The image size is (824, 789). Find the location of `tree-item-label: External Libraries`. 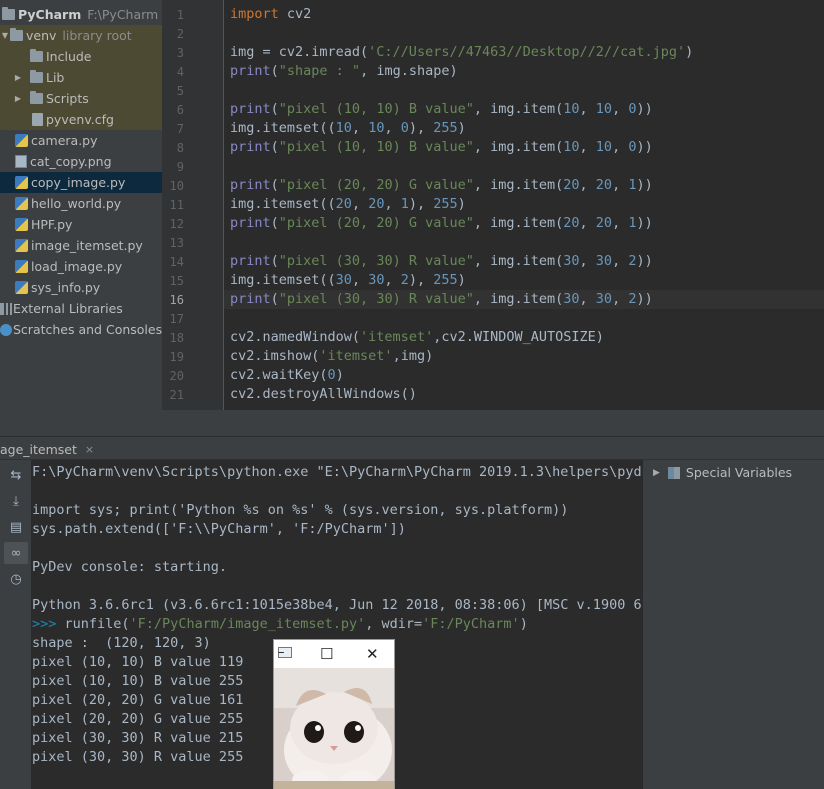

tree-item-label: External Libraries is located at coordinates (68, 308).